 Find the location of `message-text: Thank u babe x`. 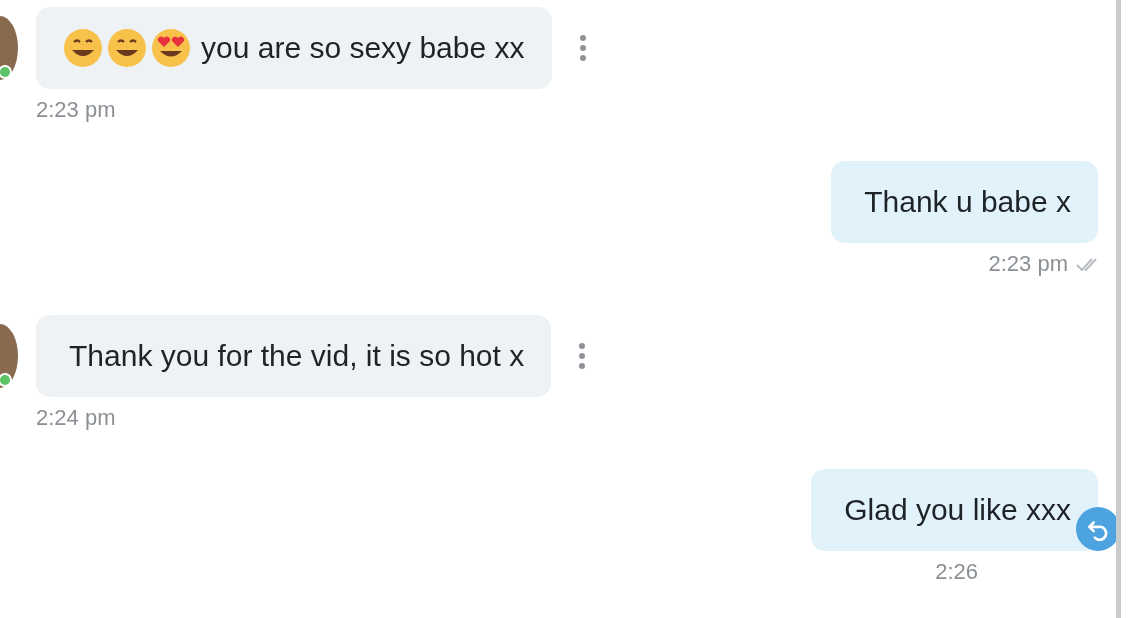

message-text: Thank u babe x is located at coordinates (967, 202).